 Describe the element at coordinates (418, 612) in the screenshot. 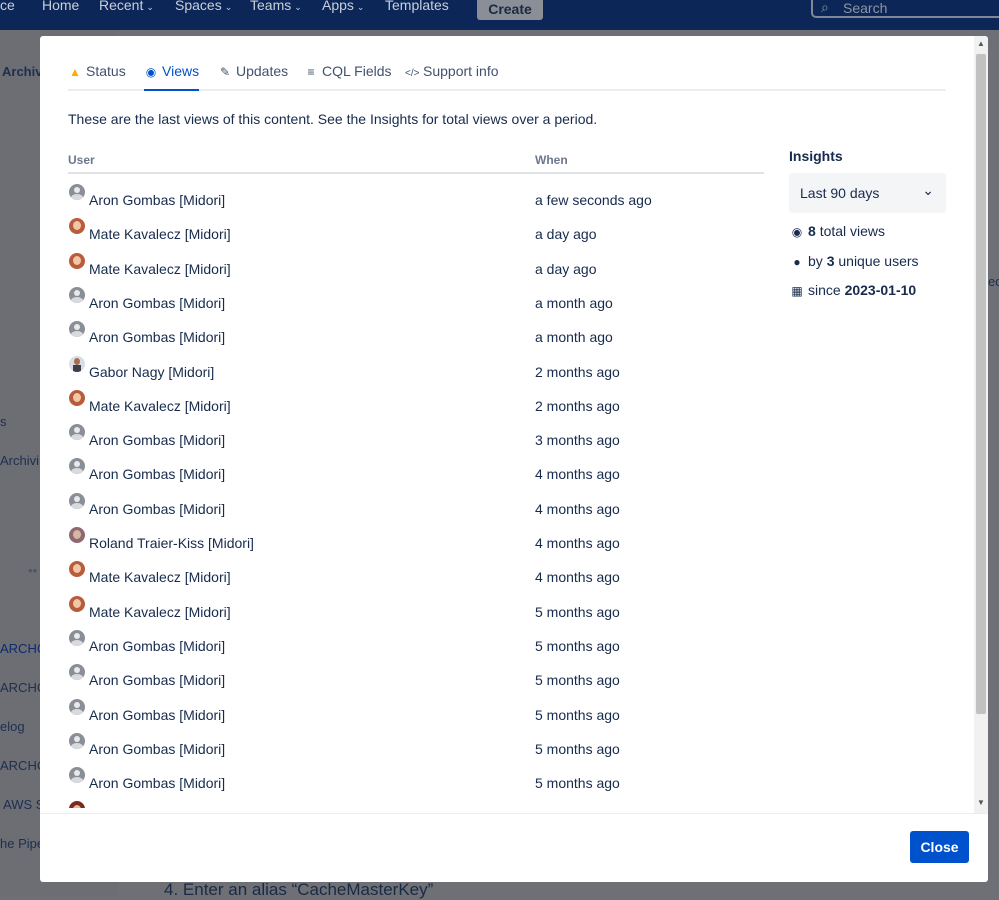

I see `table-row: Mate Kavalecz [Midori] 5 months ago` at that location.